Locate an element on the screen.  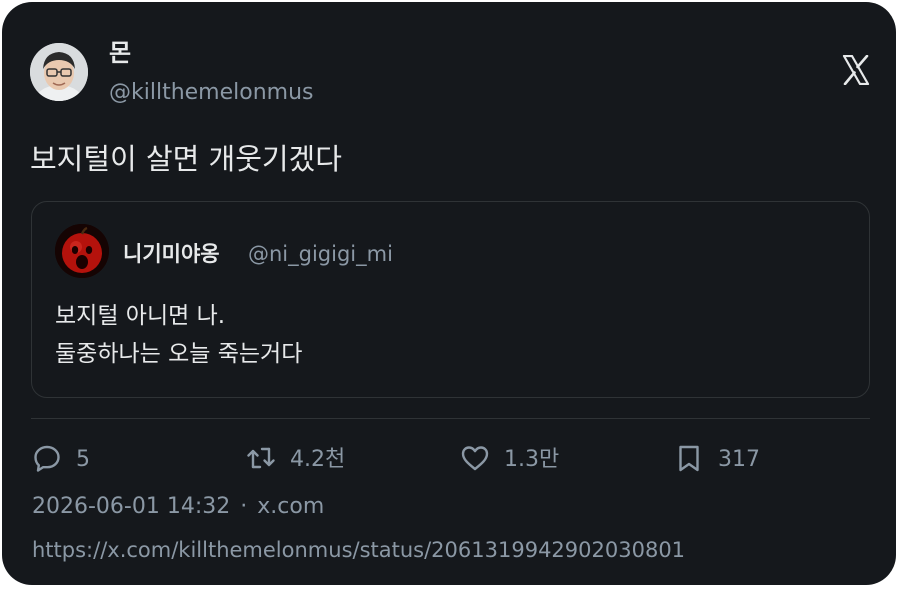
bookmark-count: 317 is located at coordinates (739, 459).